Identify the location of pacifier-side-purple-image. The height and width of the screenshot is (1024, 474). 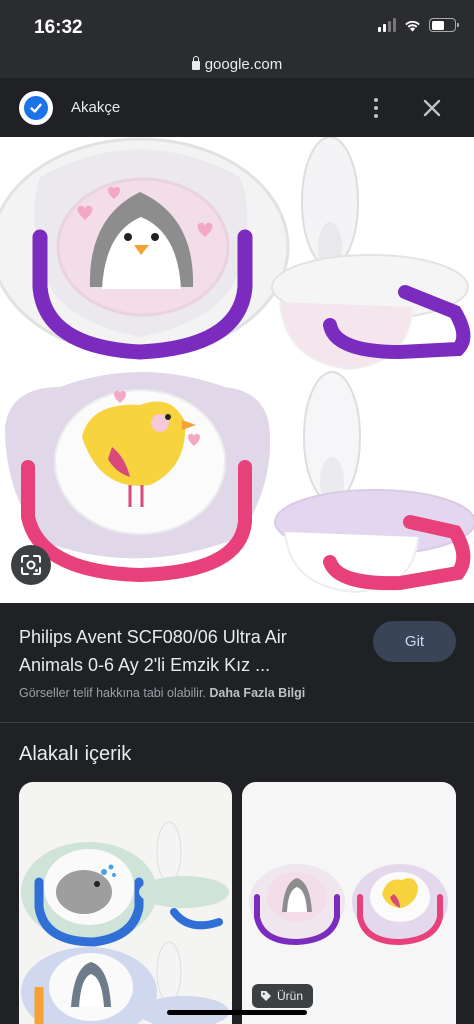
(371, 254).